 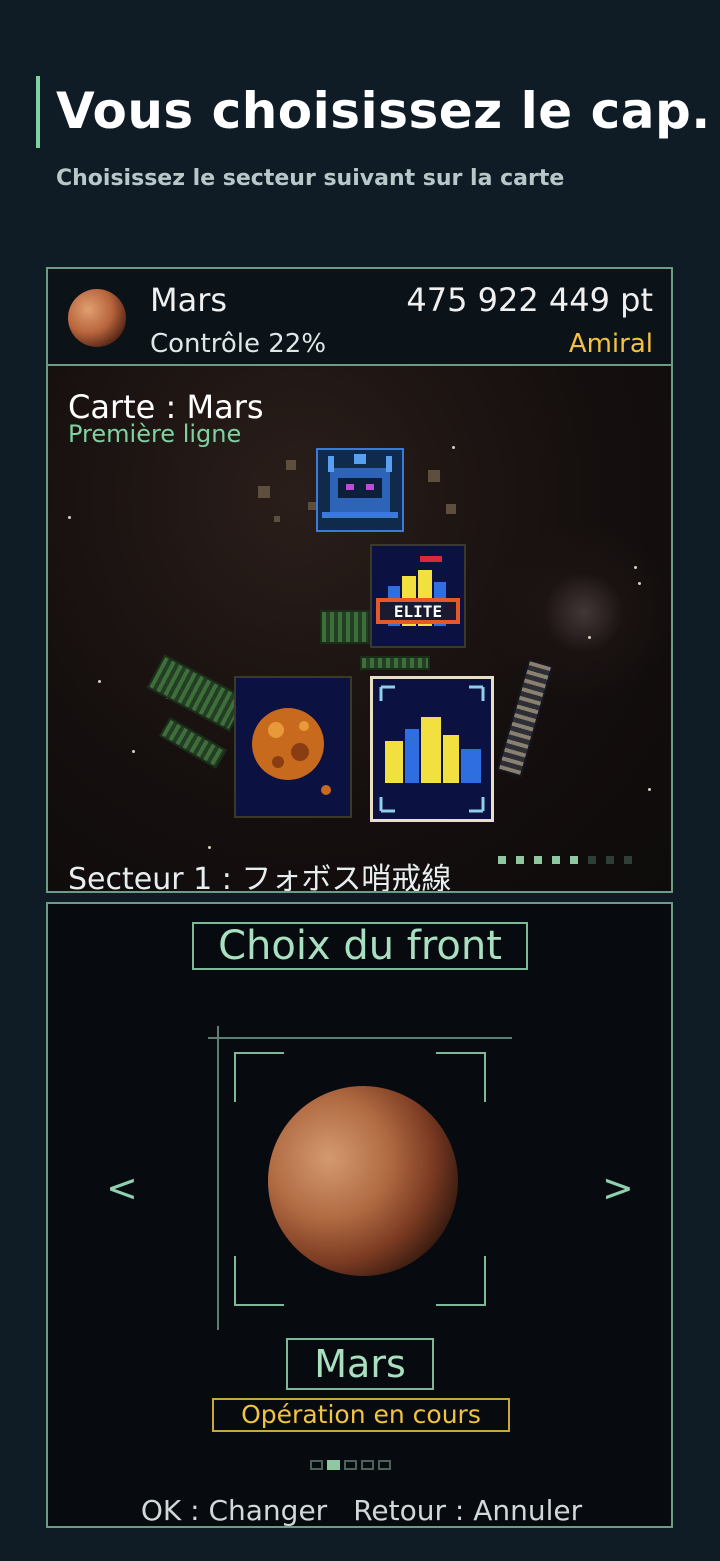 I want to click on elite-label: ELITE, so click(x=418, y=611).